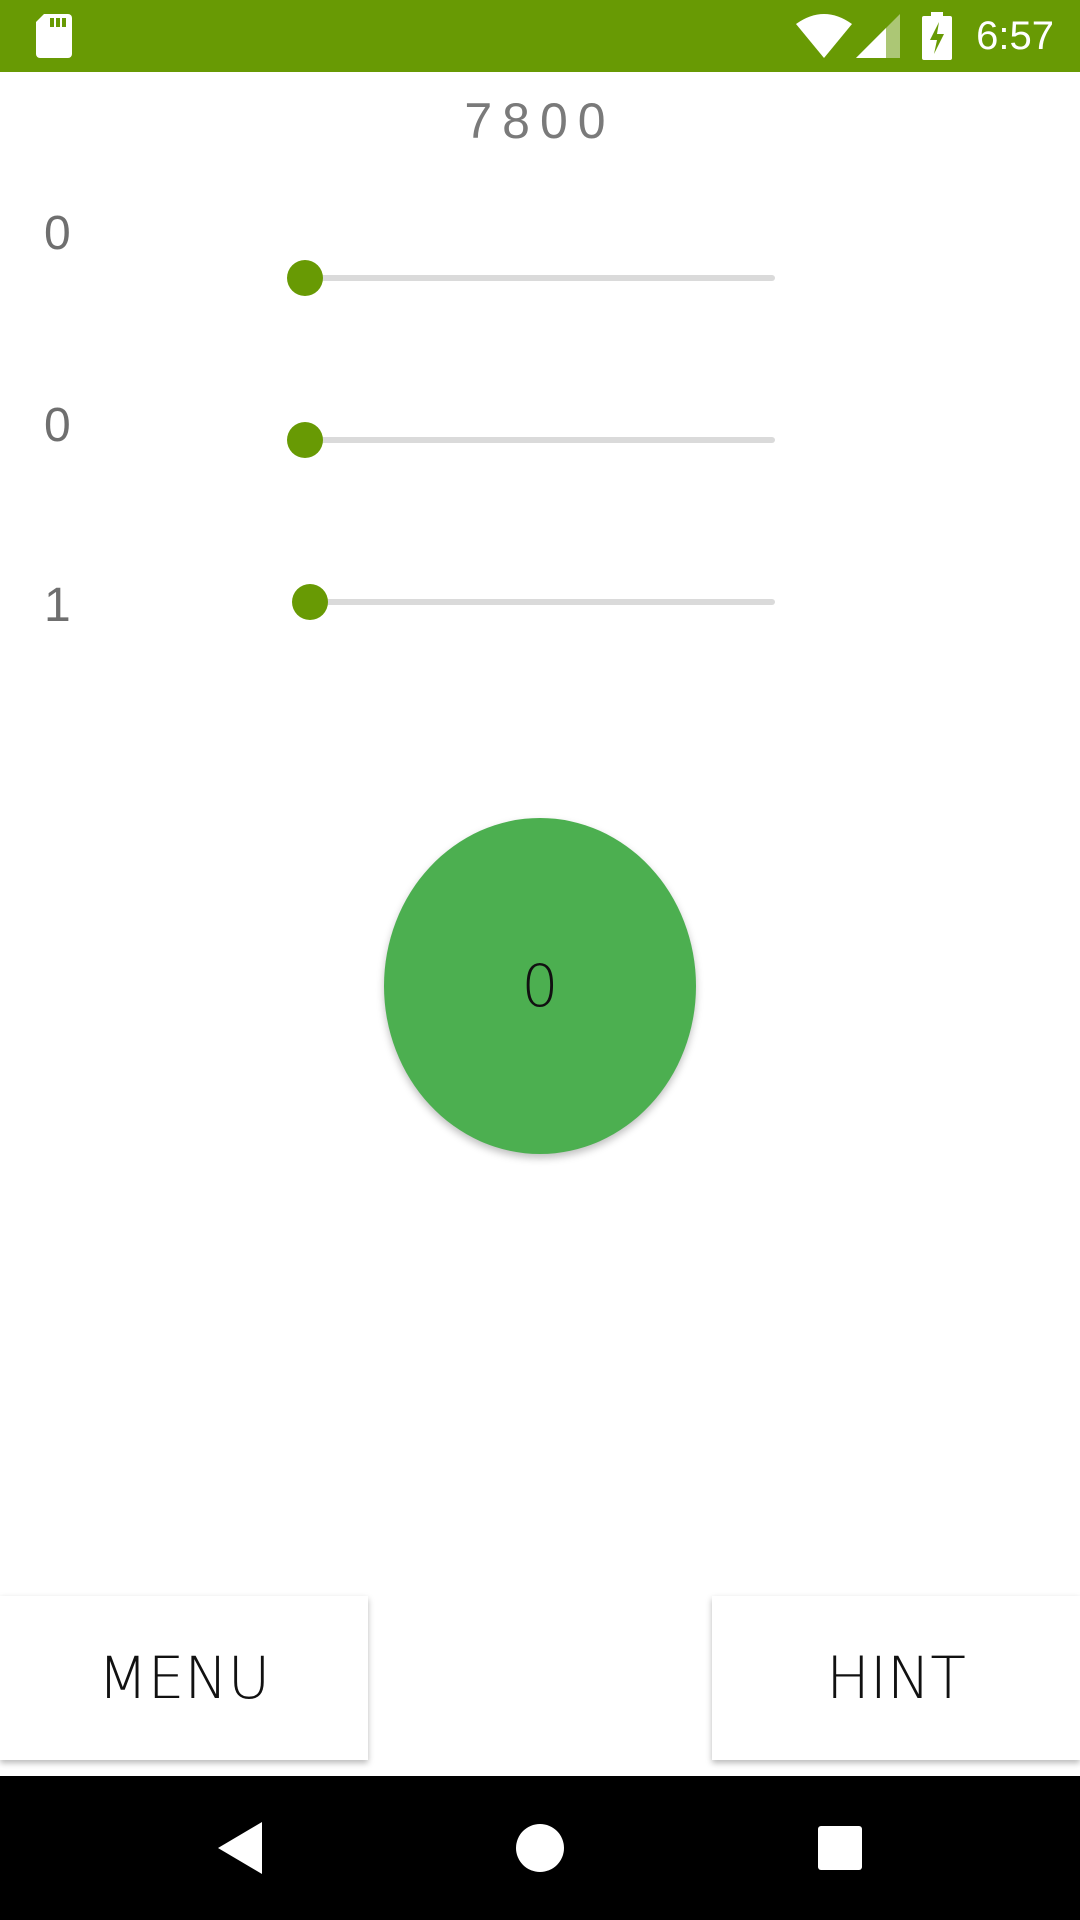 The width and height of the screenshot is (1080, 1920). I want to click on navigation-bar, so click(540, 1848).